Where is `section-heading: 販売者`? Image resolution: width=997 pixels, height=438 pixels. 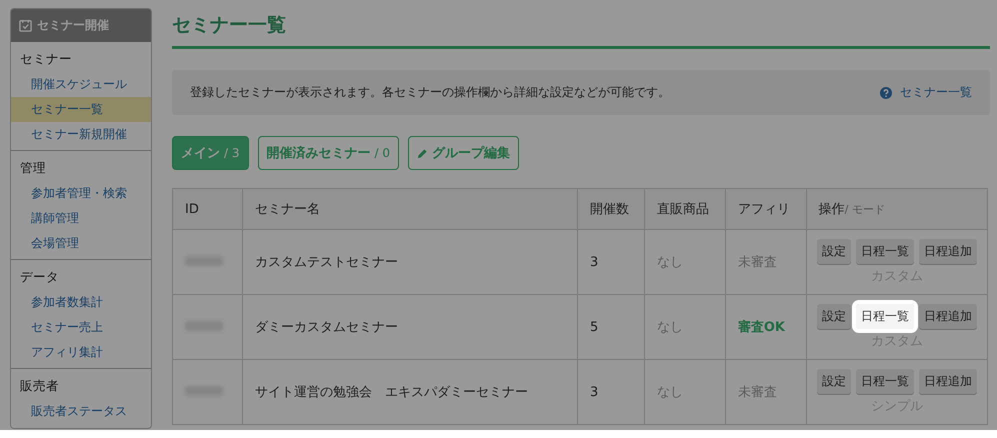
section-heading: 販売者 is located at coordinates (39, 386).